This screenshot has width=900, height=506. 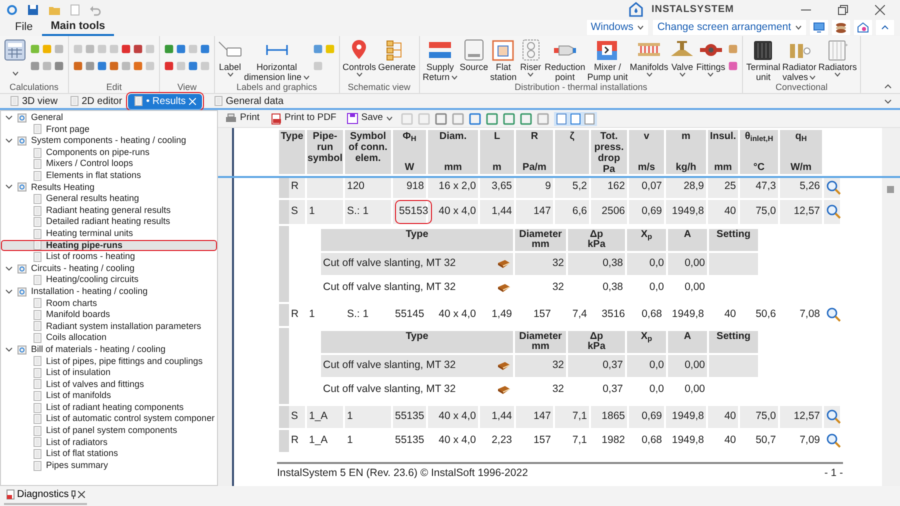 I want to click on tool-button: Reduction point, so click(x=565, y=60).